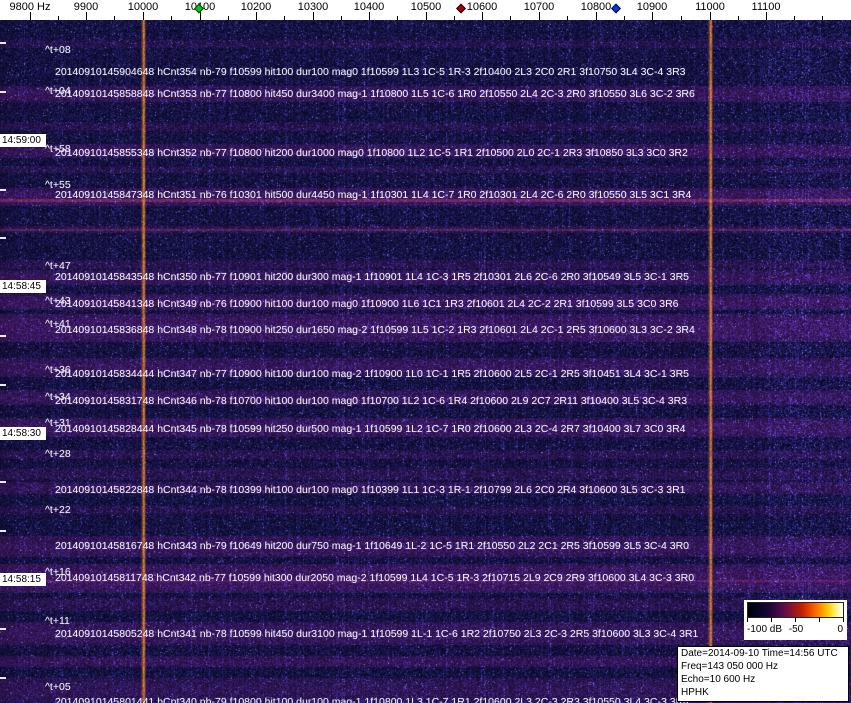 This screenshot has width=851, height=703. Describe the element at coordinates (795, 610) in the screenshot. I see `color-scale-gradient` at that location.